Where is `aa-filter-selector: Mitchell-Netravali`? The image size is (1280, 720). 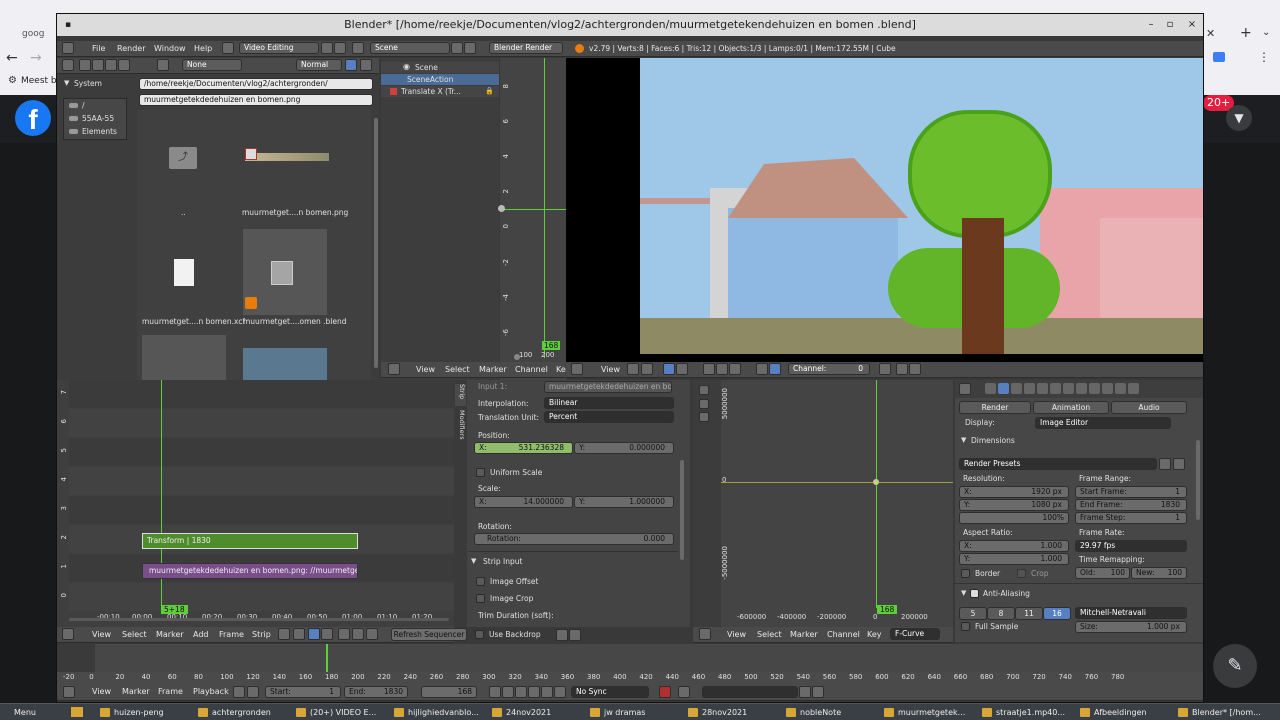
aa-filter-selector: Mitchell-Netravali is located at coordinates (1131, 613).